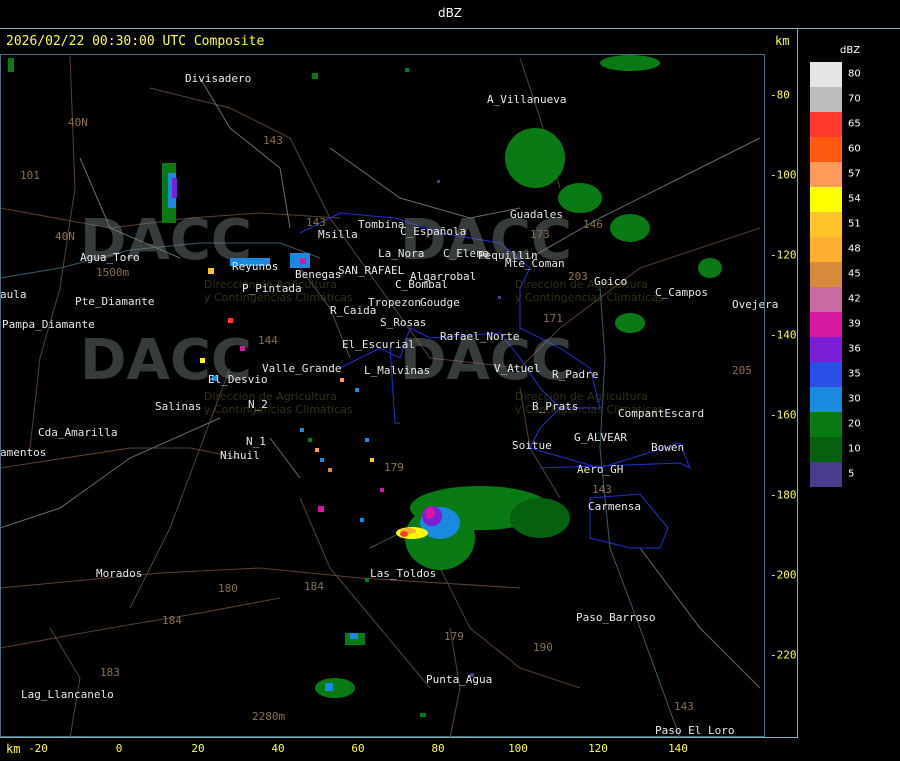  I want to click on y-tick: -100, so click(783, 175).